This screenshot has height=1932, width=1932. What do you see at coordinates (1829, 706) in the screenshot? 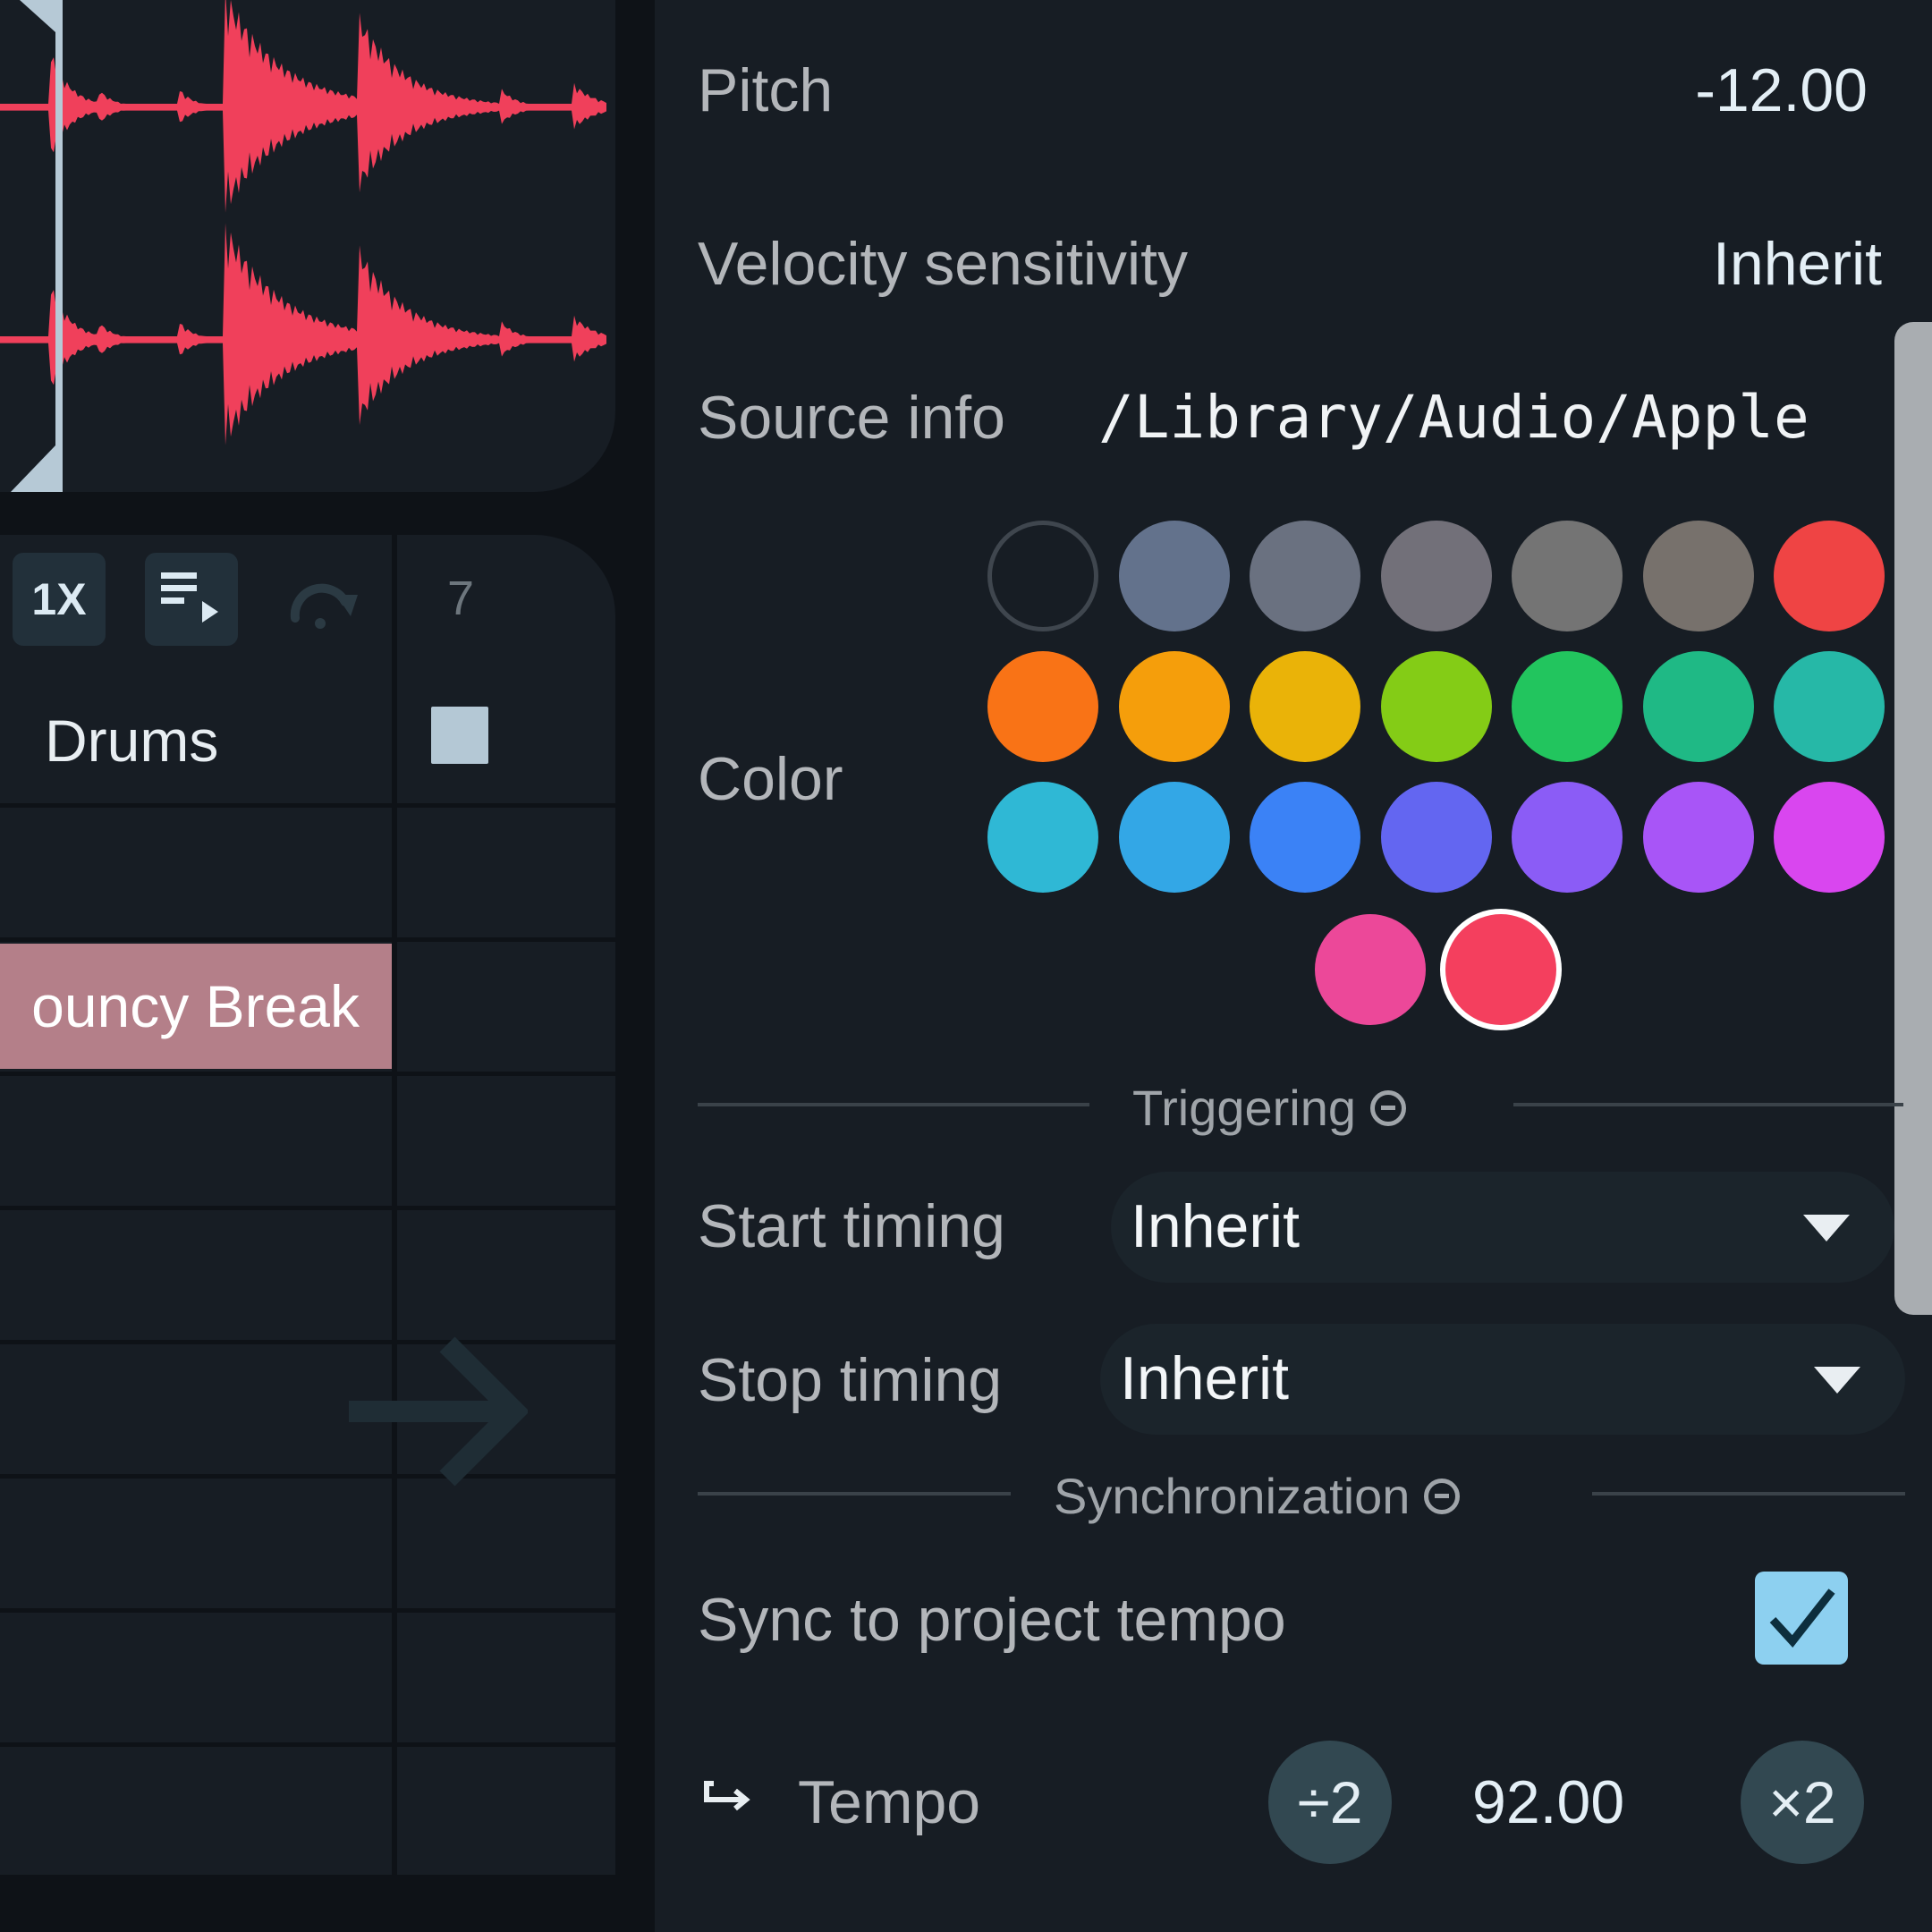
I see `color-swatch-teal` at bounding box center [1829, 706].